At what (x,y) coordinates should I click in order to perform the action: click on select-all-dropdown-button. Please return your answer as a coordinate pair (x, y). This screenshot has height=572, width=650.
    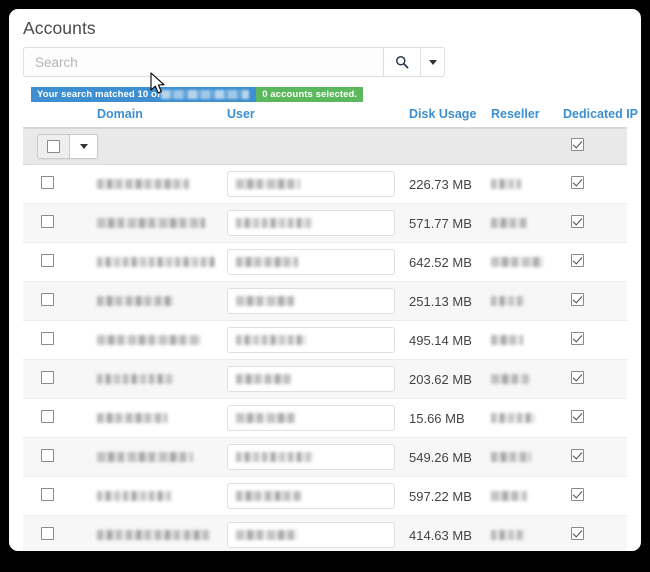
    Looking at the image, I should click on (84, 146).